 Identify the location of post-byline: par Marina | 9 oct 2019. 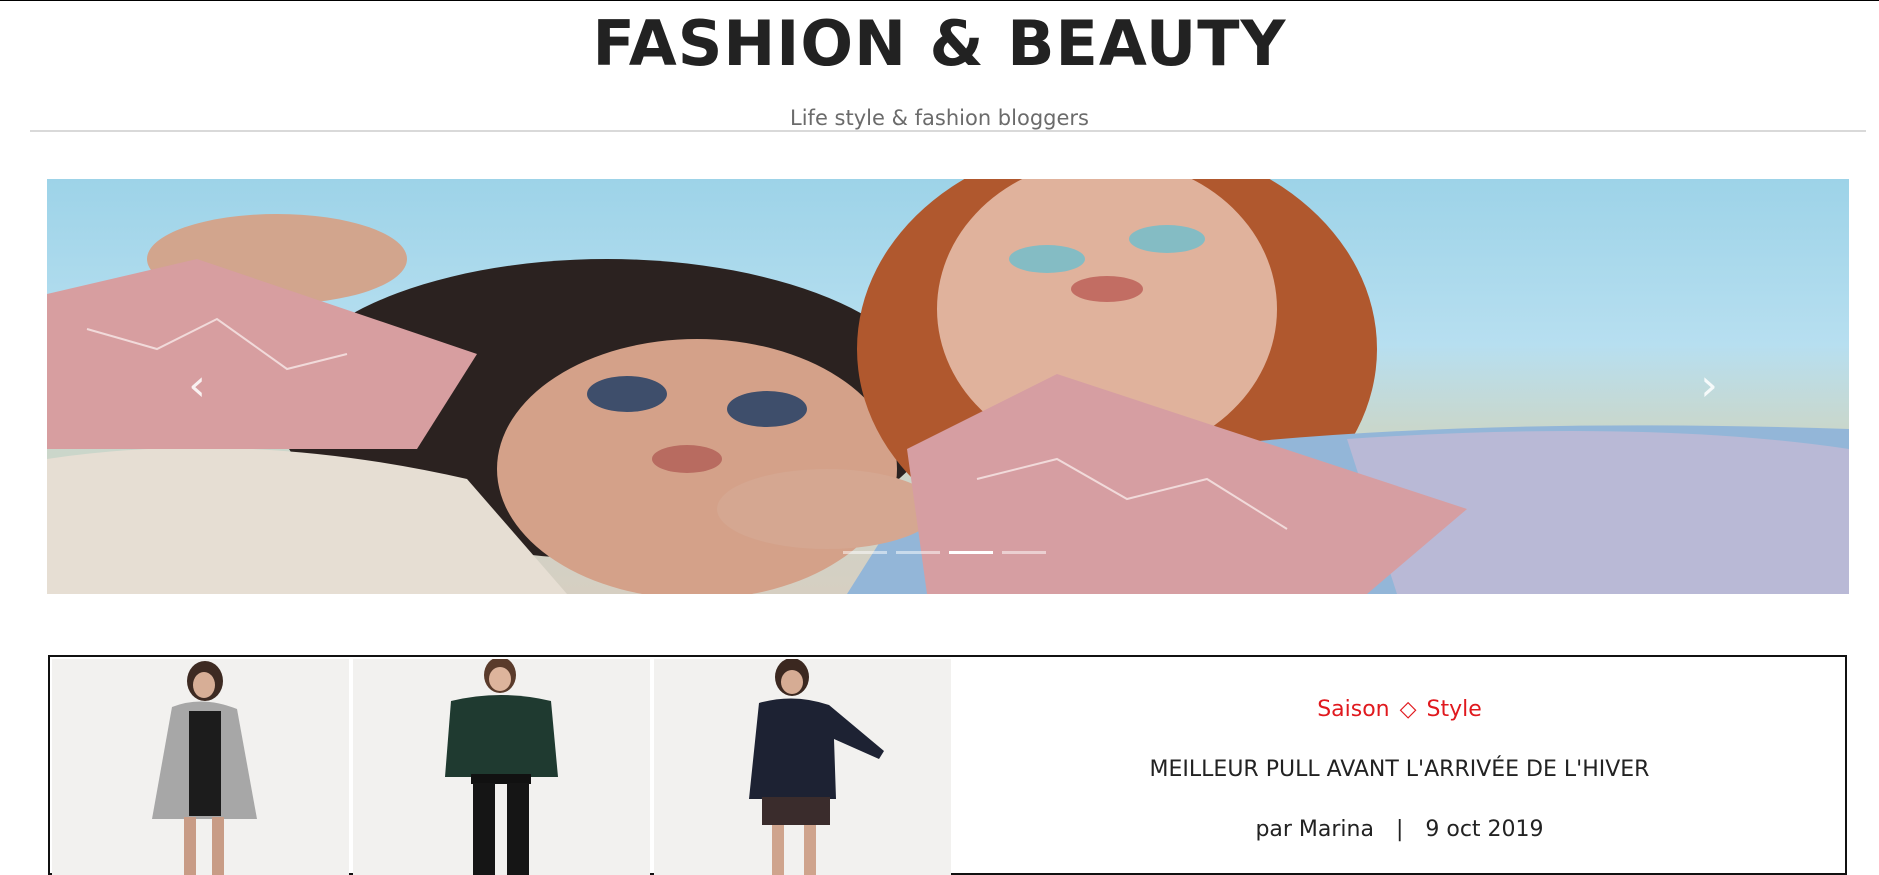
(1399, 829).